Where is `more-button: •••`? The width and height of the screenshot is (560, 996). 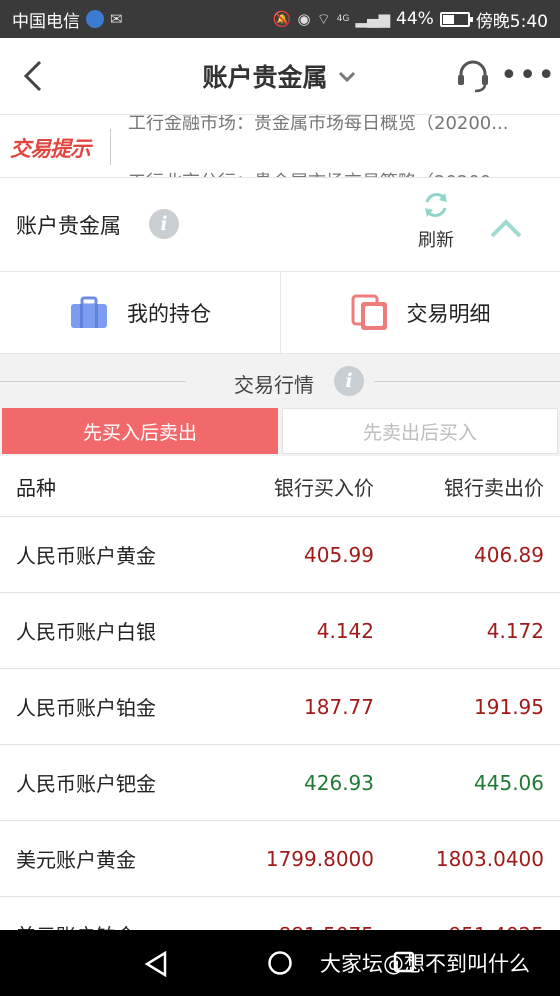
more-button: ••• is located at coordinates (527, 76).